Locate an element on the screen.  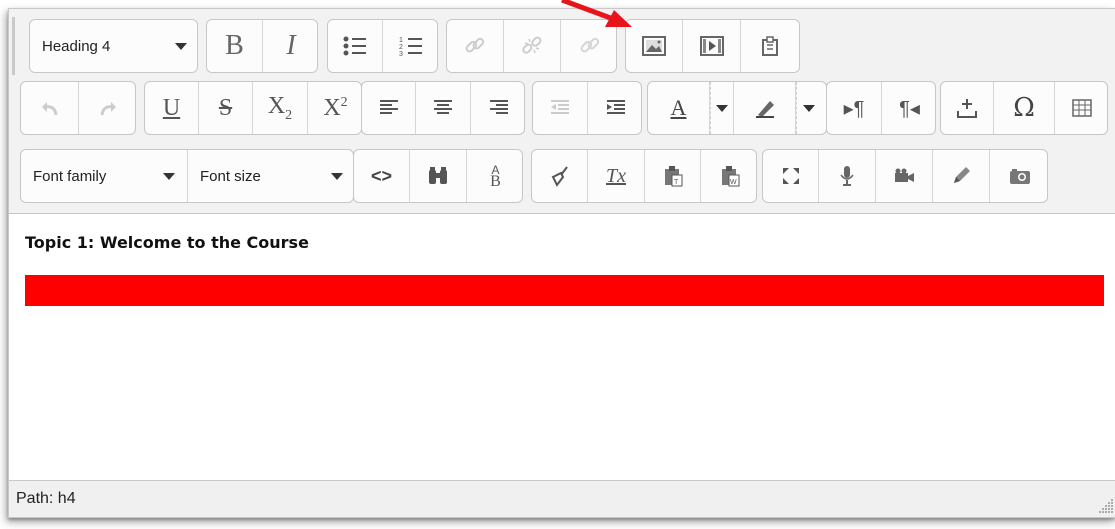
block-format-group: Heading 4 is located at coordinates (113, 46).